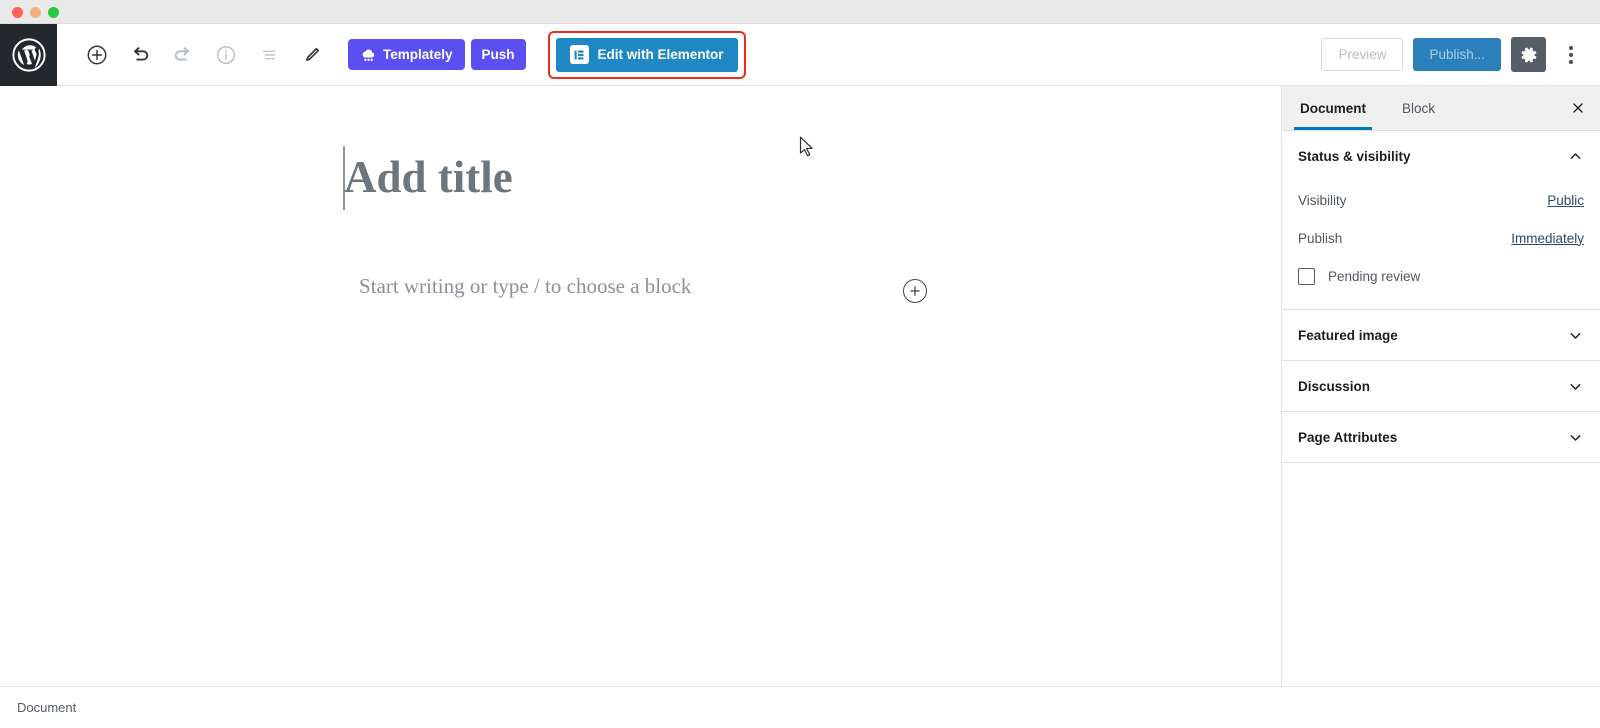 The image size is (1600, 728). I want to click on pencil-icon, so click(313, 54).